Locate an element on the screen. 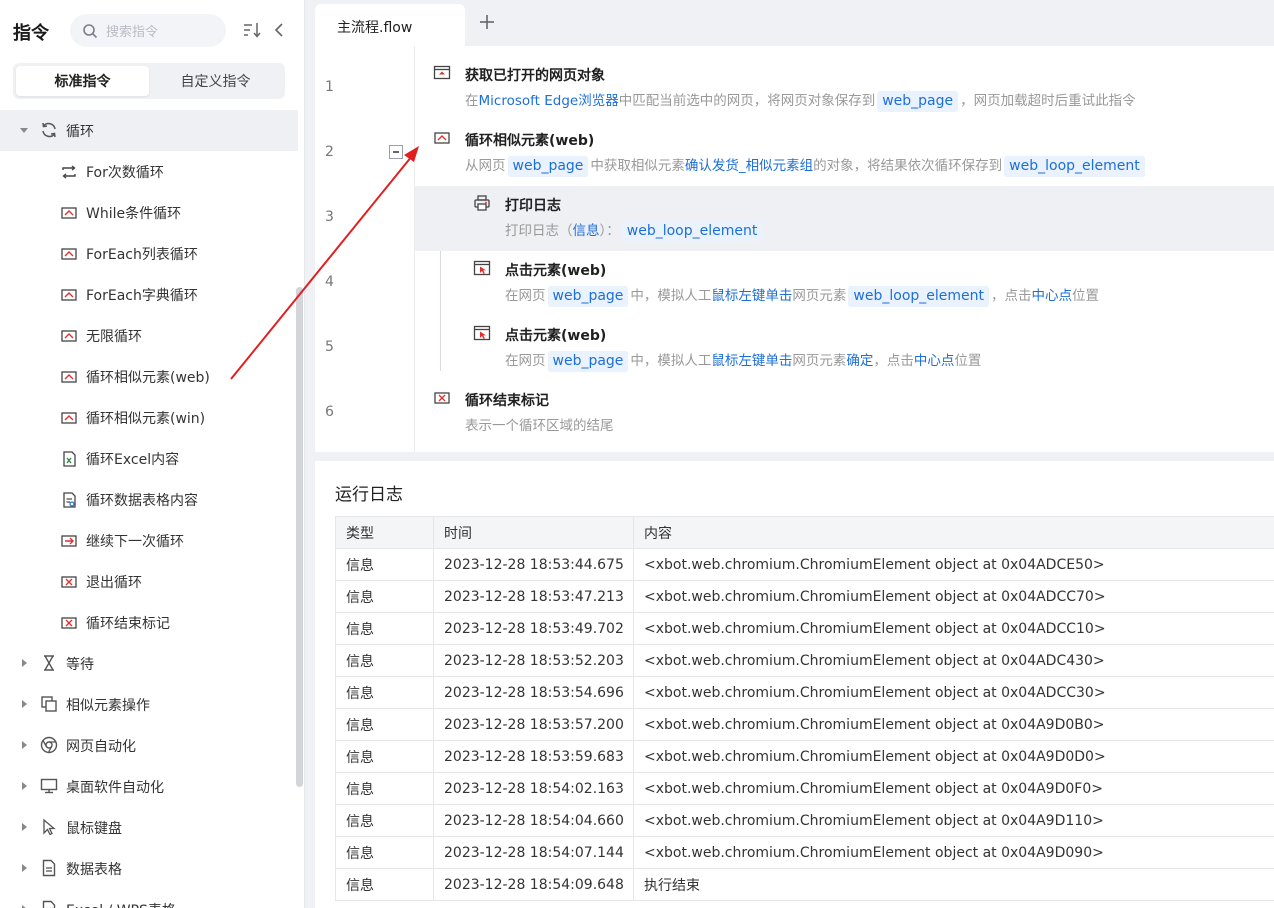  command-tabs: 标准指令 自定义指令 is located at coordinates (149, 81).